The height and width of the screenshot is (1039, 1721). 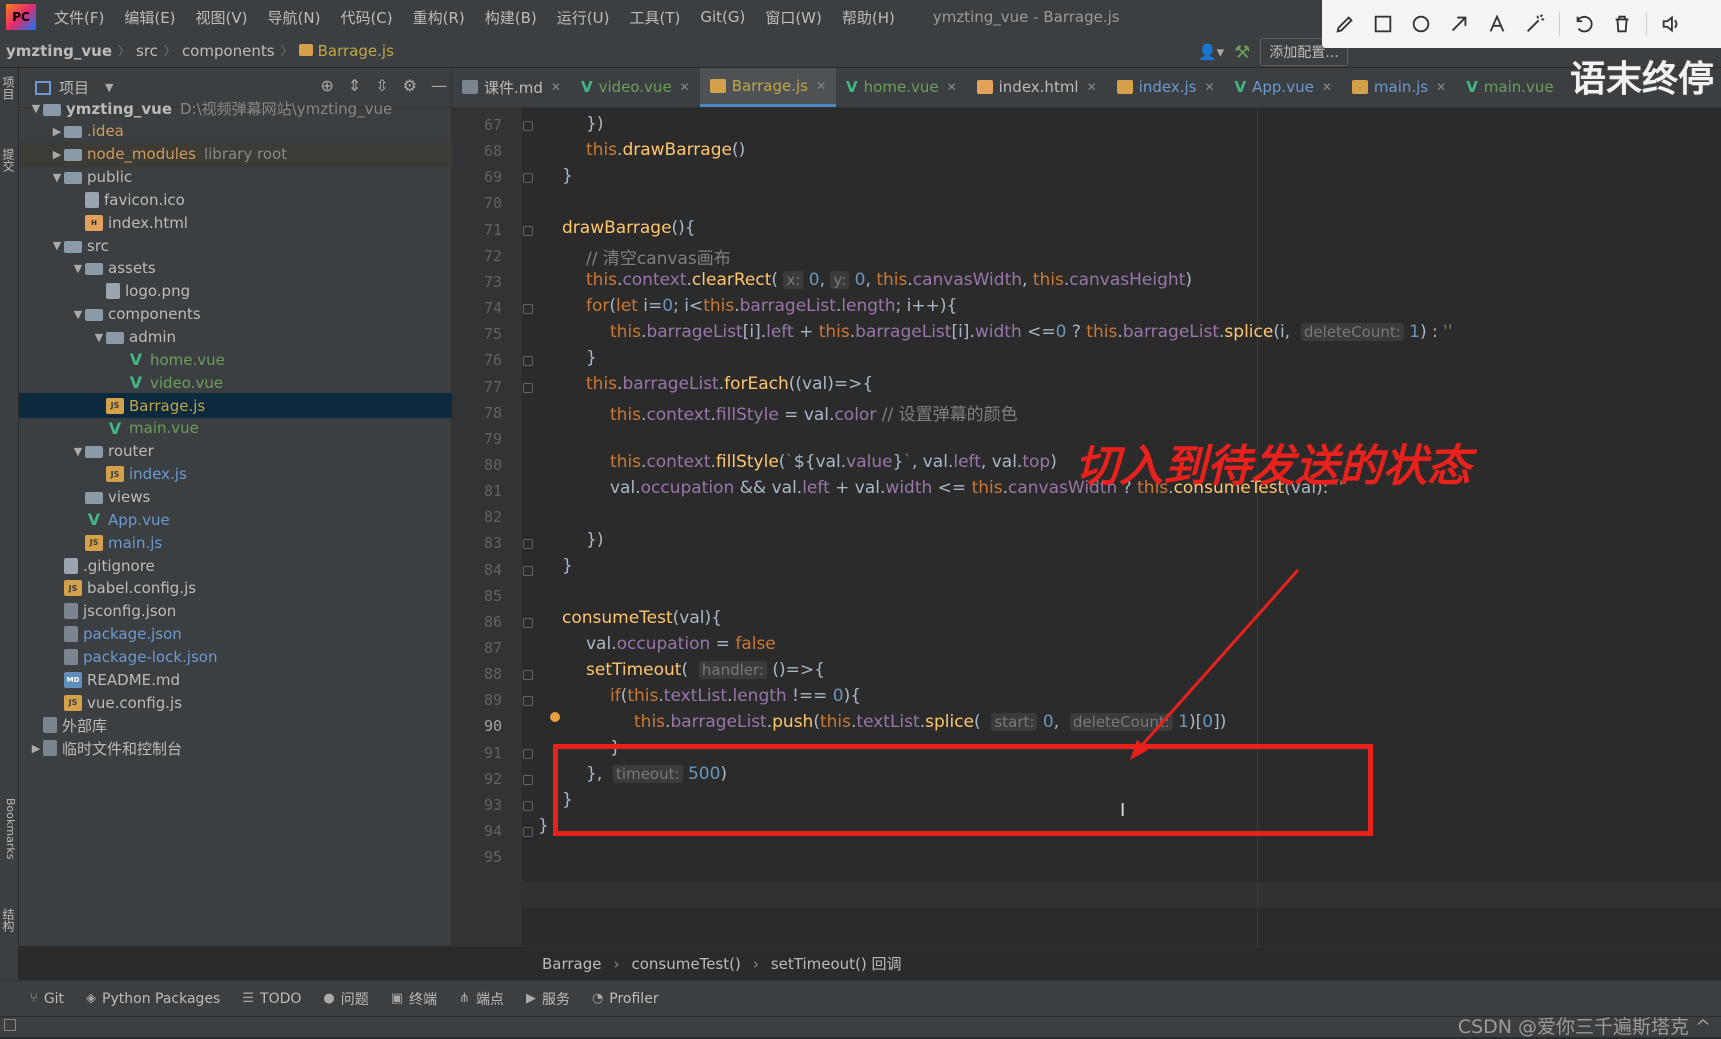 I want to click on text-icon, so click(x=1497, y=24).